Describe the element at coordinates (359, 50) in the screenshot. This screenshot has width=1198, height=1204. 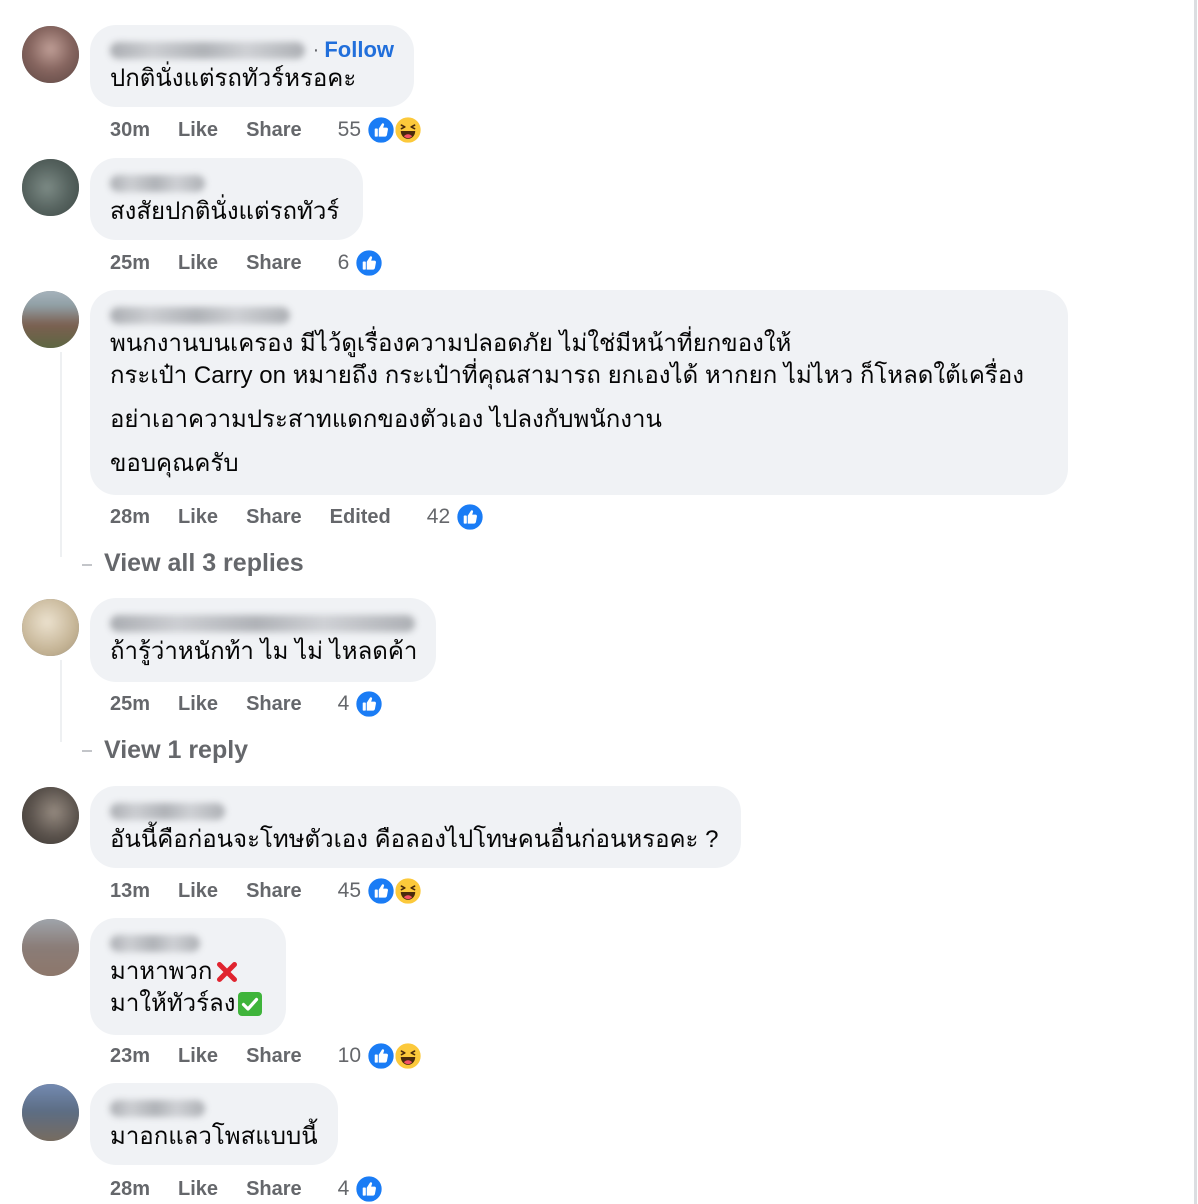
I see `follow-link: Follow` at that location.